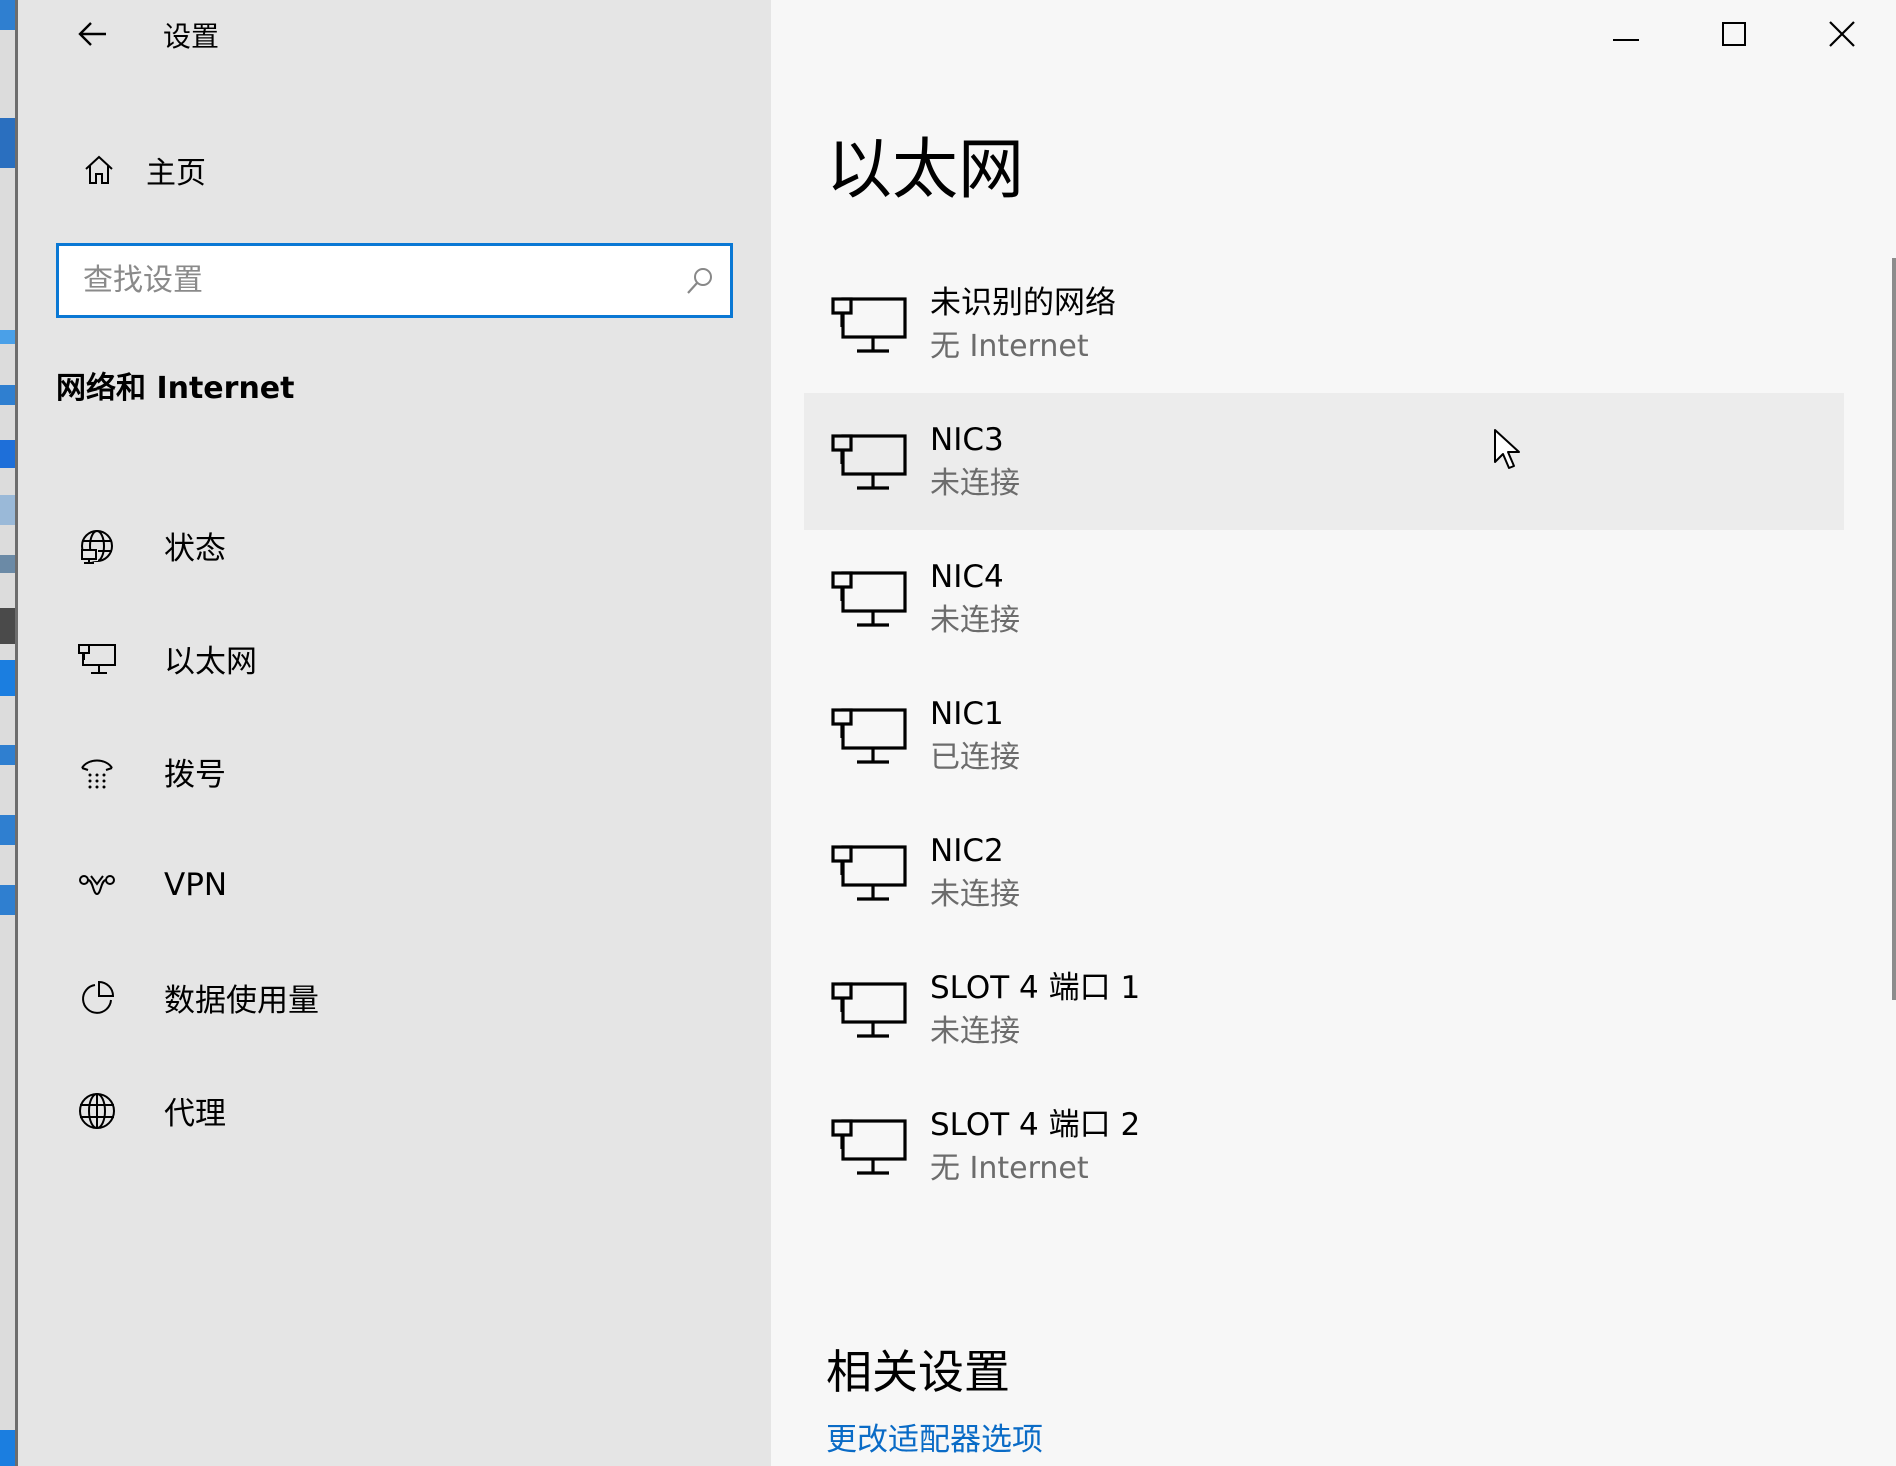  What do you see at coordinates (175, 388) in the screenshot?
I see `section-title: 网络和 Internet` at bounding box center [175, 388].